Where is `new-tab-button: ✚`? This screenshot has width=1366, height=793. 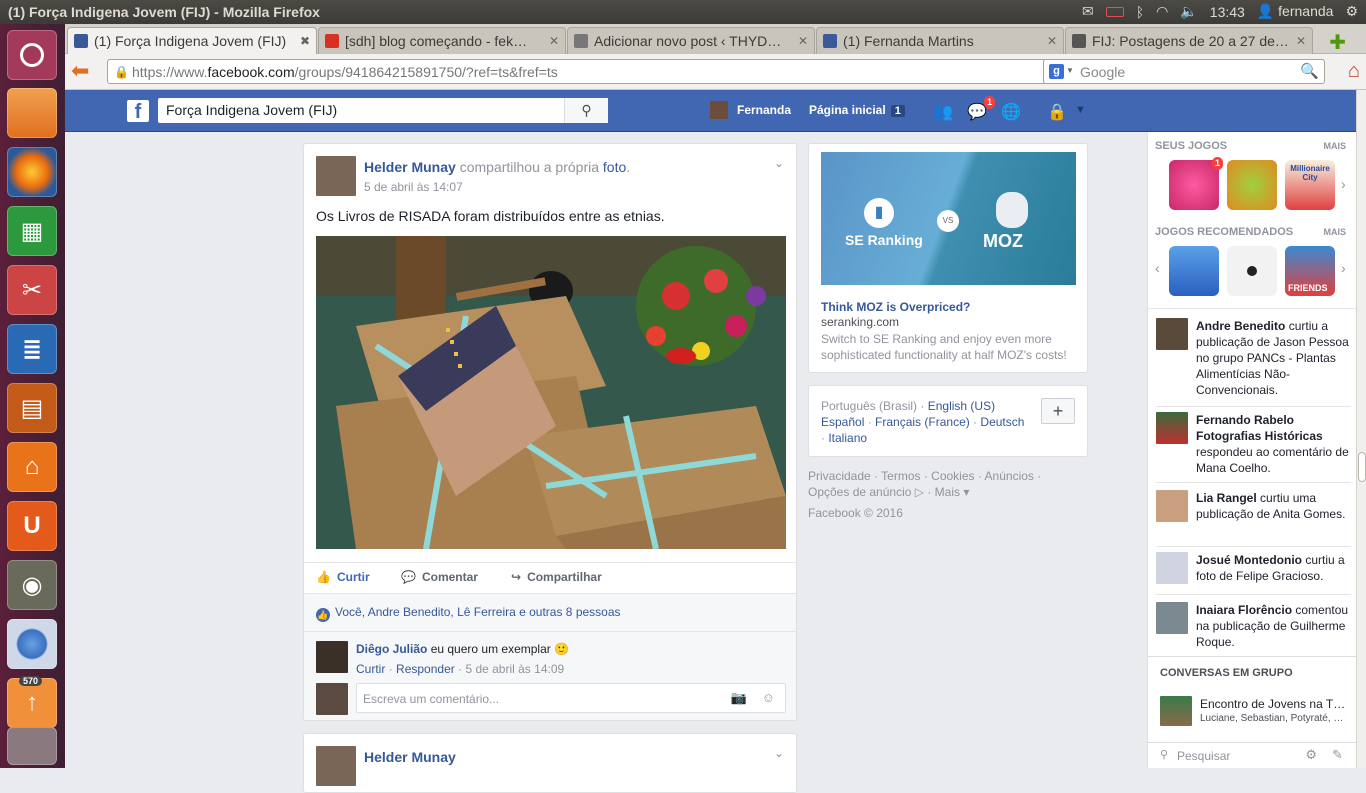
new-tab-button: ✚ is located at coordinates (1337, 42).